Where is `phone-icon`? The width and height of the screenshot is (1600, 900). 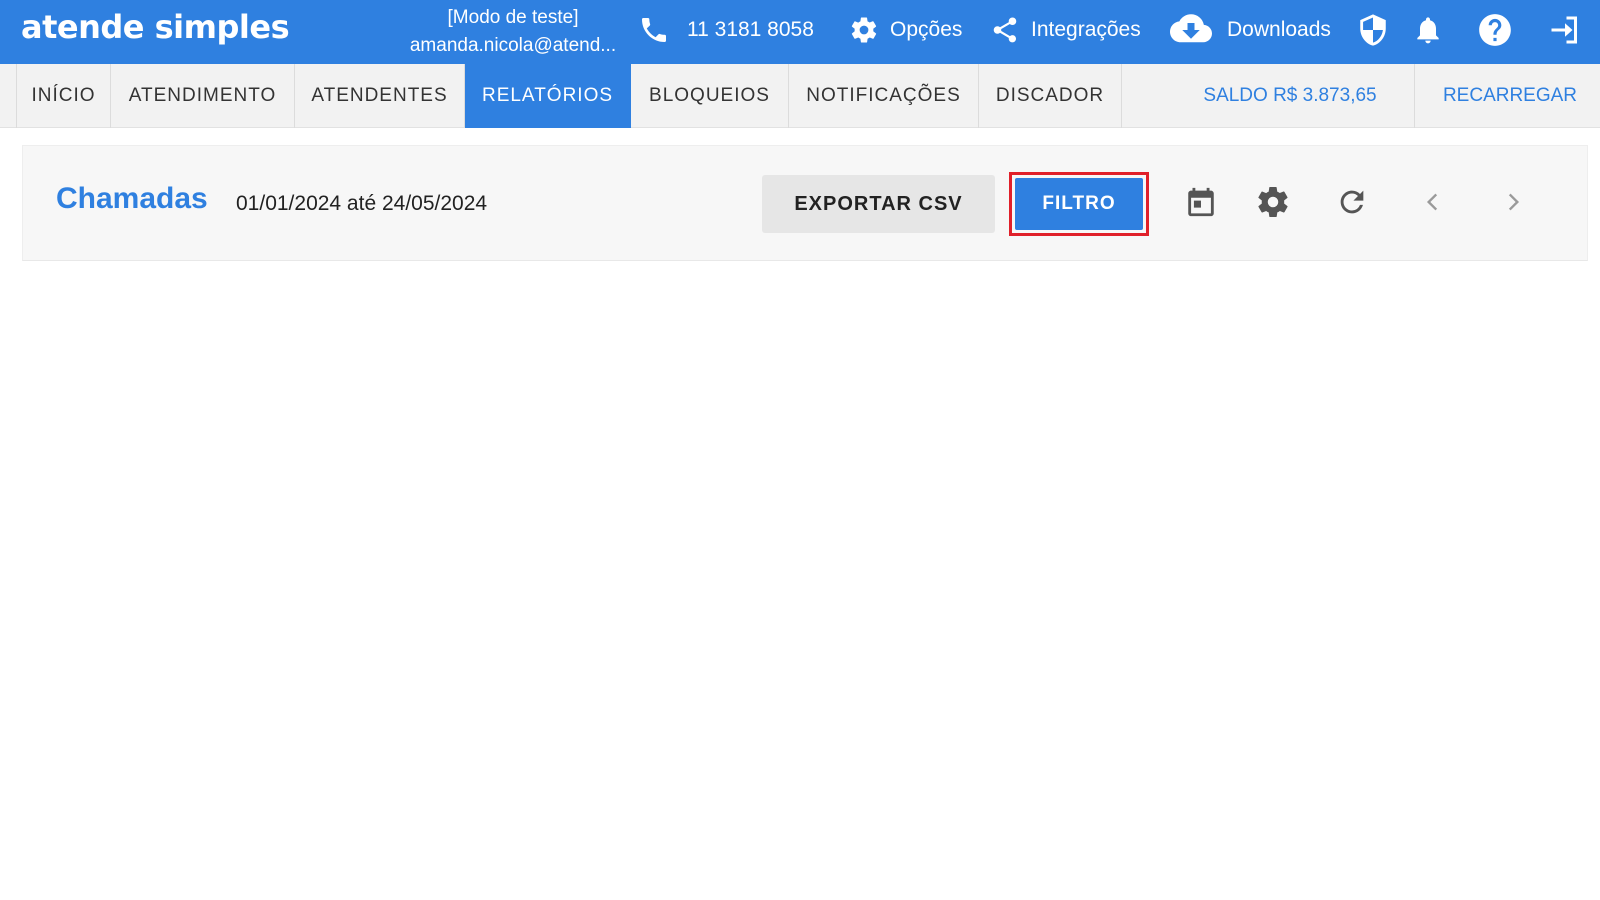
phone-icon is located at coordinates (654, 30).